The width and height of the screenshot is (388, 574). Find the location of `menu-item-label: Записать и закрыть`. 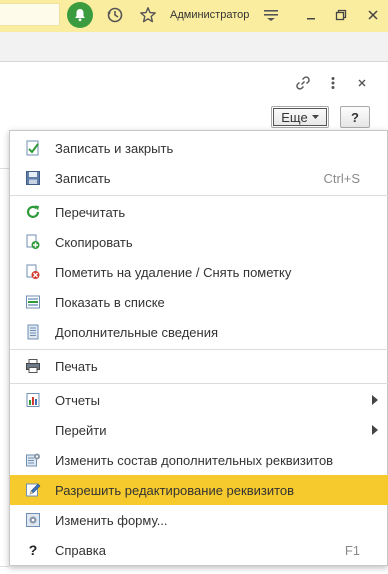

menu-item-label: Записать и закрыть is located at coordinates (114, 148).